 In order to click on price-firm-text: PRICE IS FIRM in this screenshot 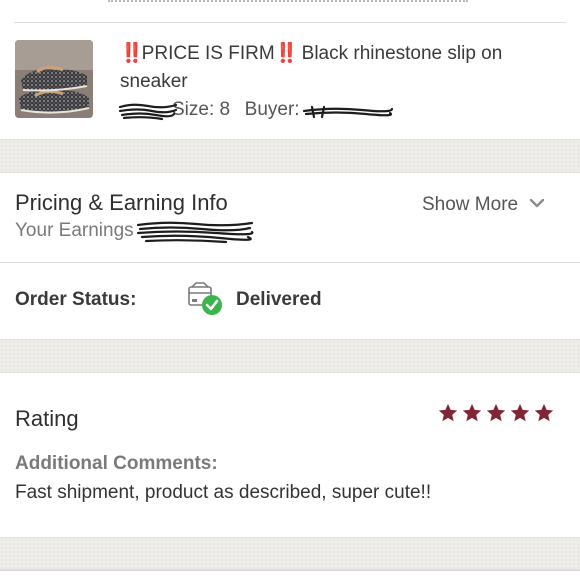, I will do `click(208, 53)`.